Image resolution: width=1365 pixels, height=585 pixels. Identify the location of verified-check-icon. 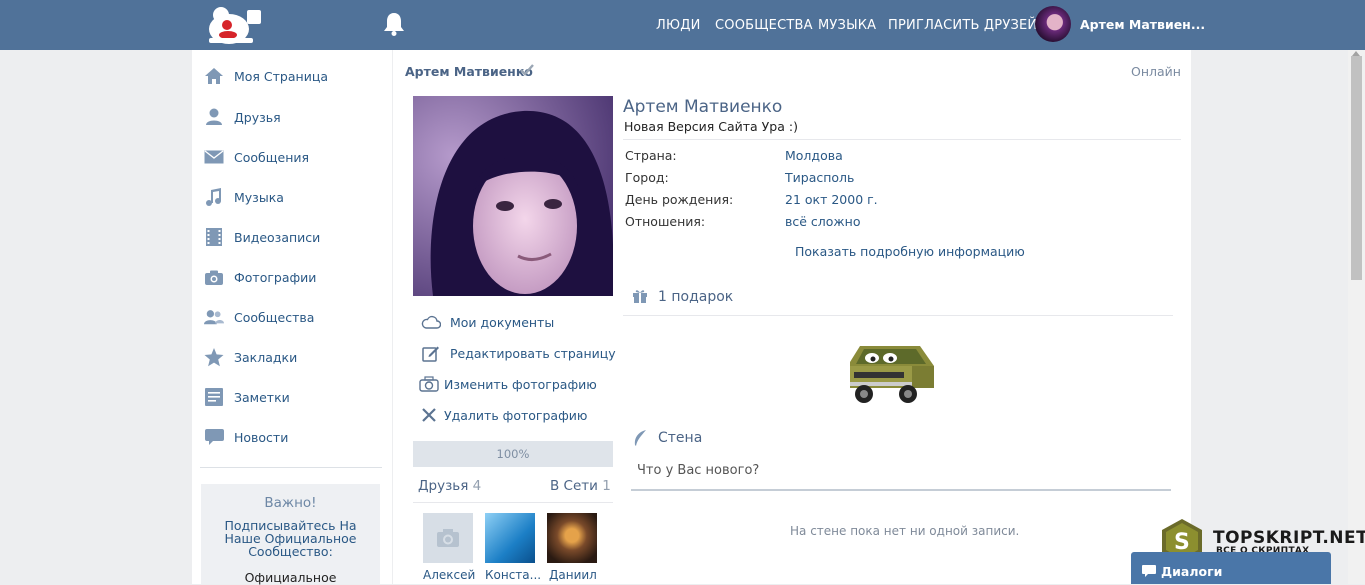
(527, 70).